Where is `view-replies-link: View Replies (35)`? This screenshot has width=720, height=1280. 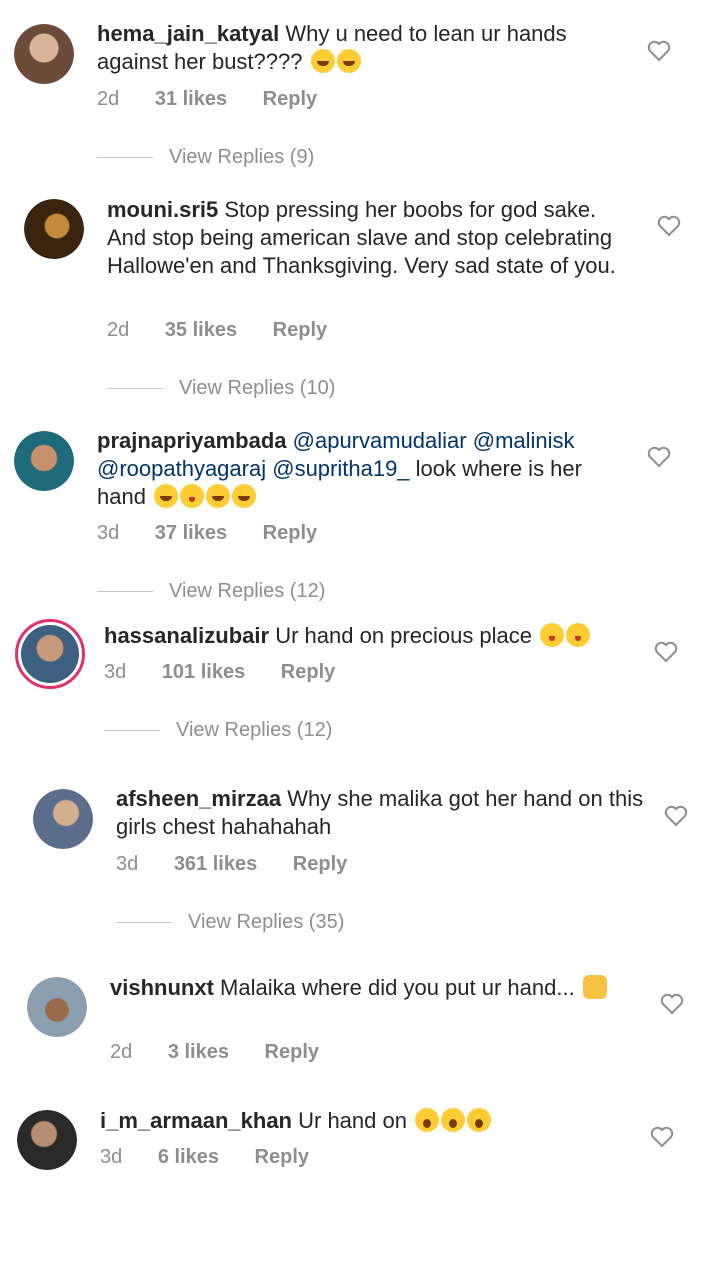 view-replies-link: View Replies (35) is located at coordinates (230, 922).